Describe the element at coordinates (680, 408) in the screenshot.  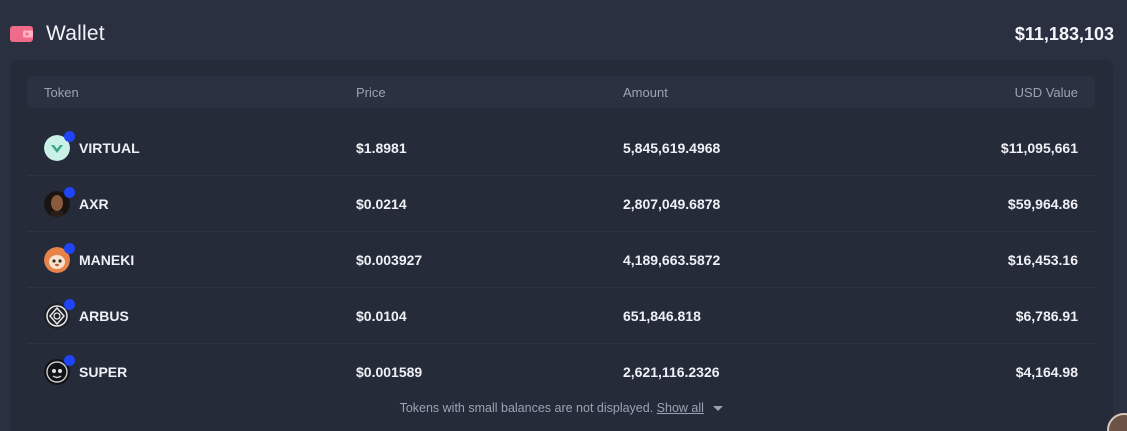
I see `show-all-link: Show all` at that location.